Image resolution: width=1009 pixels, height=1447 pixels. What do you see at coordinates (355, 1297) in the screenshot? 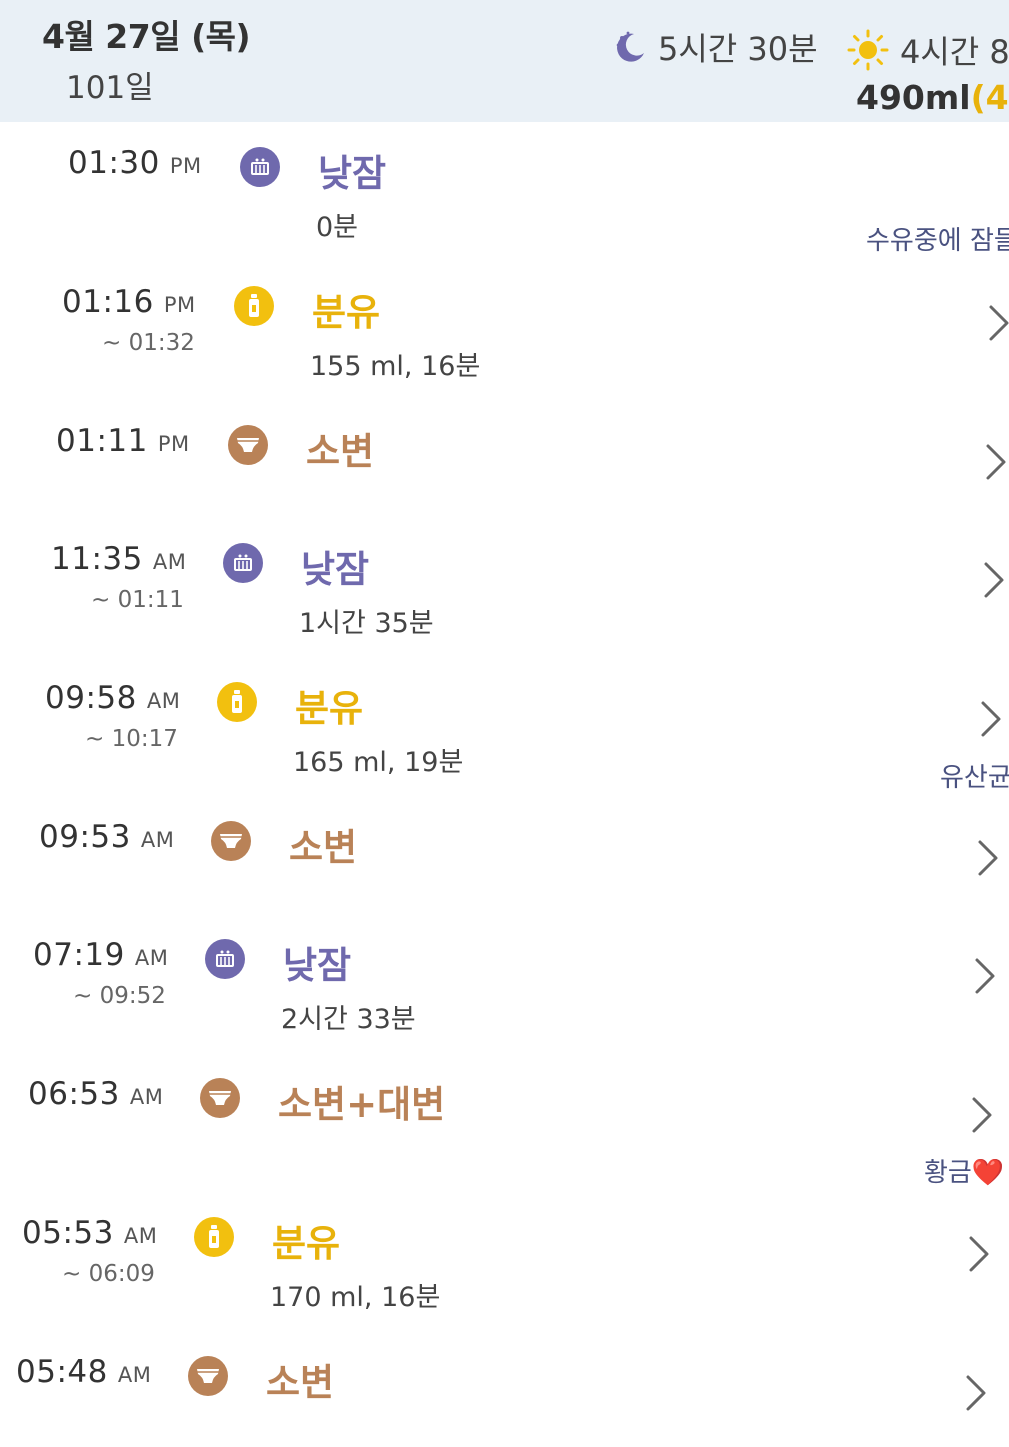
I see `entry-detail: 170 ml, 16분` at bounding box center [355, 1297].